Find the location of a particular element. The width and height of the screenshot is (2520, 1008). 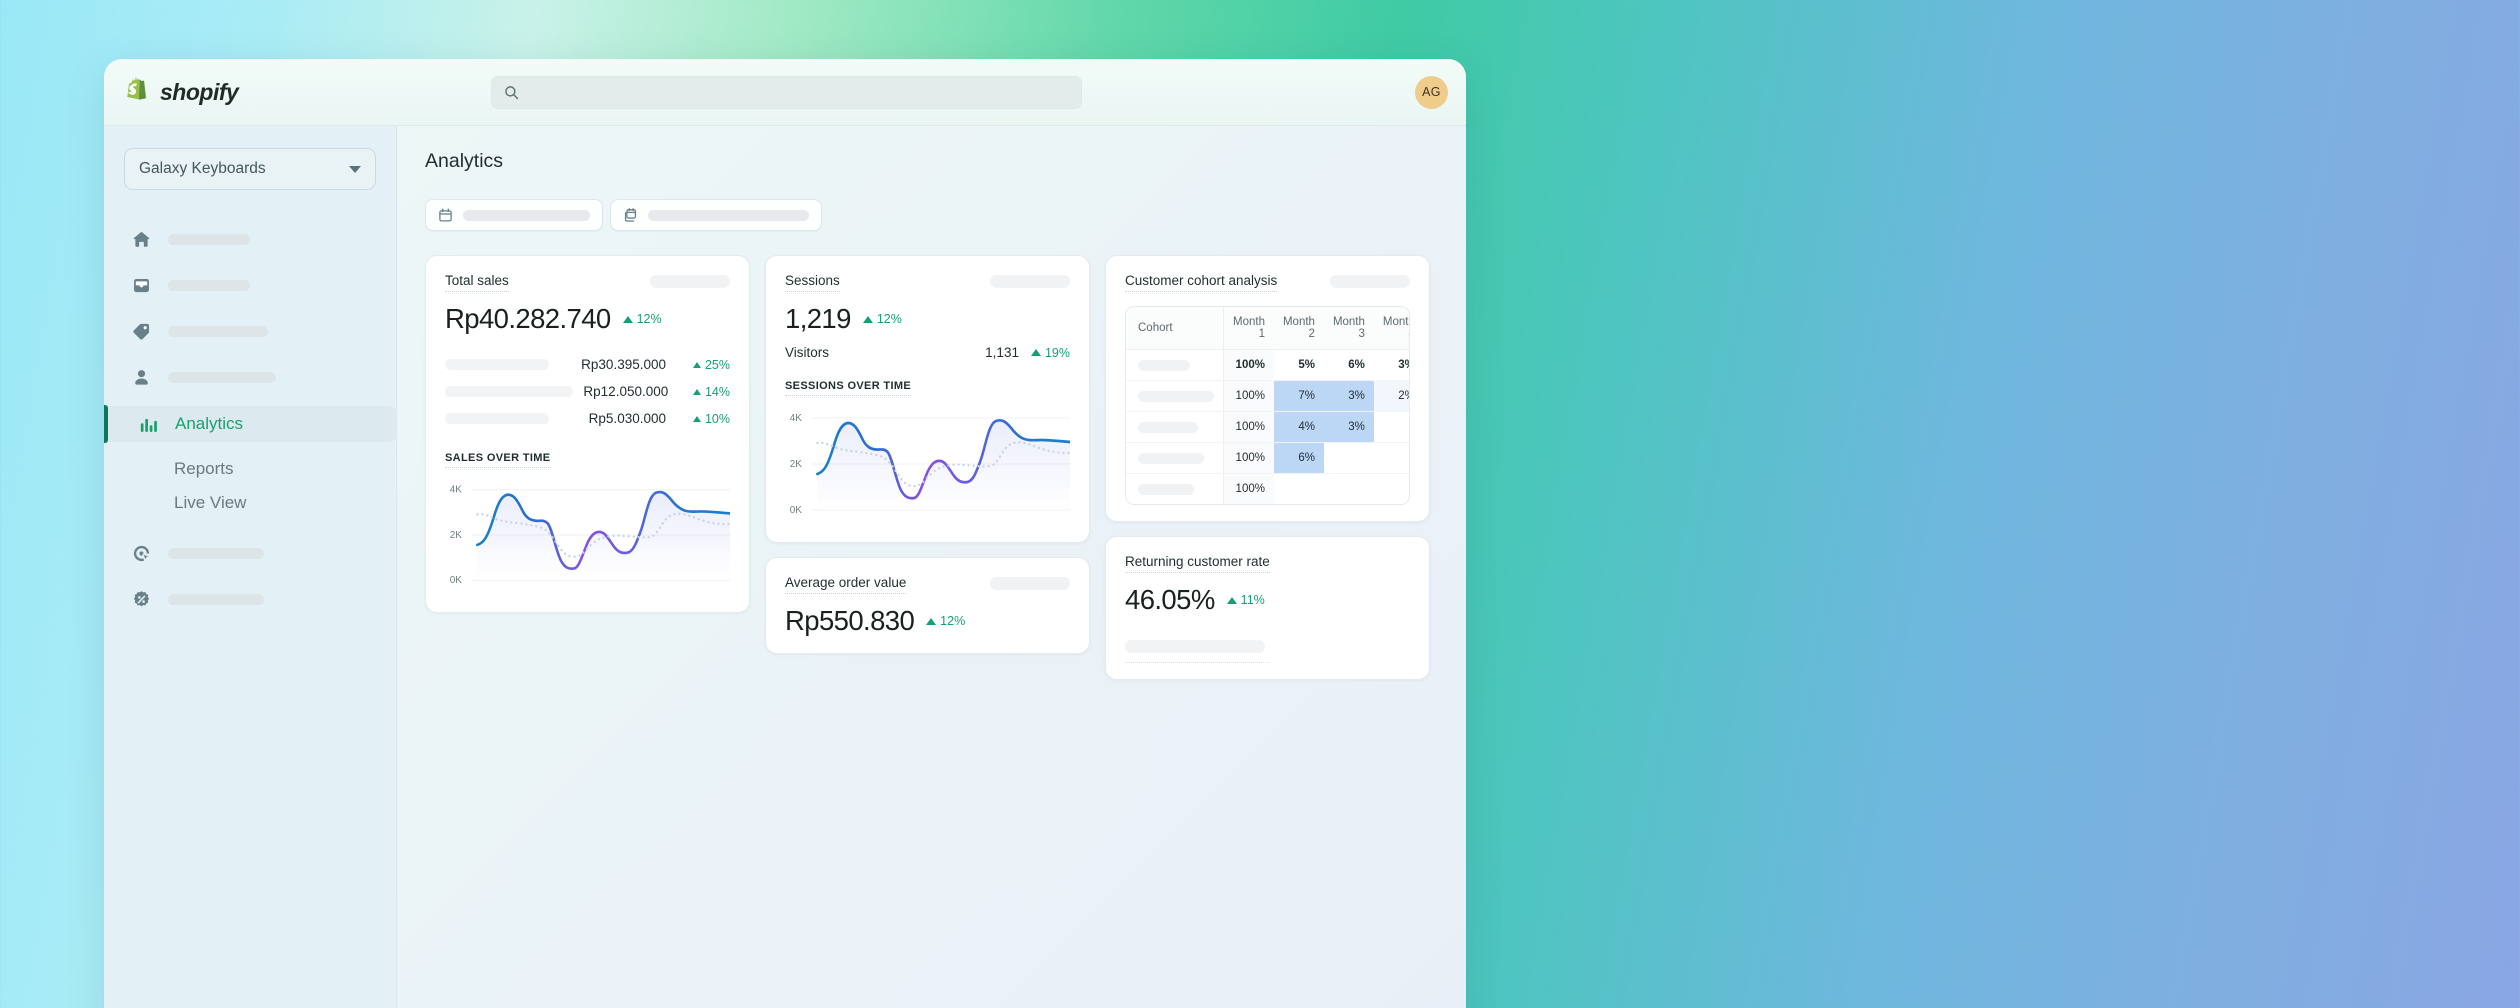

date-range-filter is located at coordinates (514, 215).